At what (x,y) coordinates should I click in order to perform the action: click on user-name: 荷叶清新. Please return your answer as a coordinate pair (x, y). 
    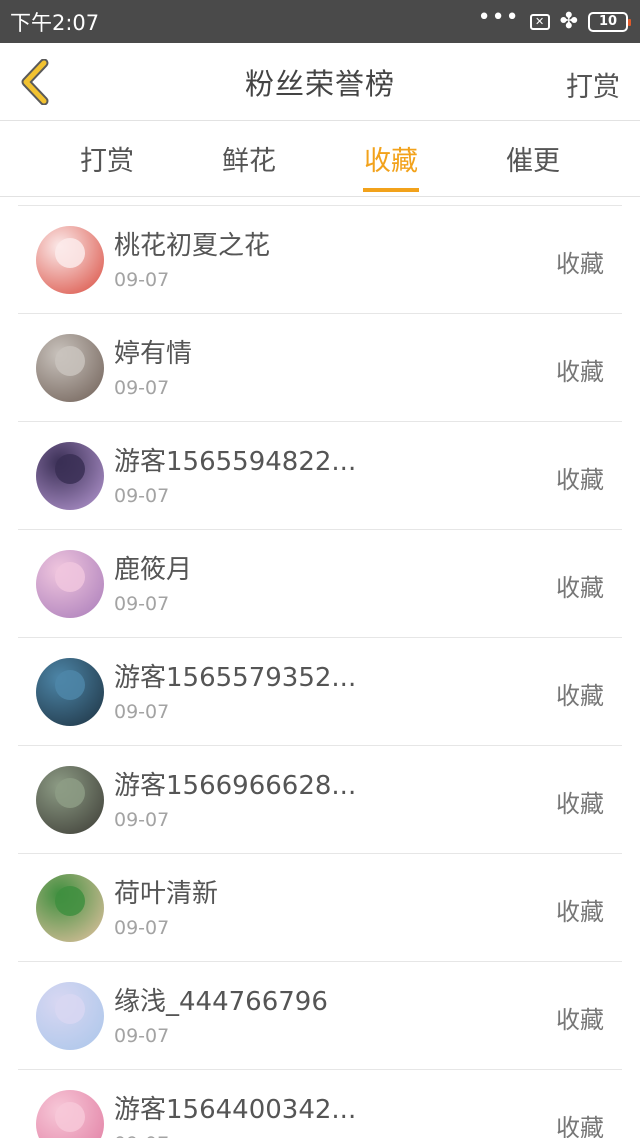
    Looking at the image, I should click on (166, 893).